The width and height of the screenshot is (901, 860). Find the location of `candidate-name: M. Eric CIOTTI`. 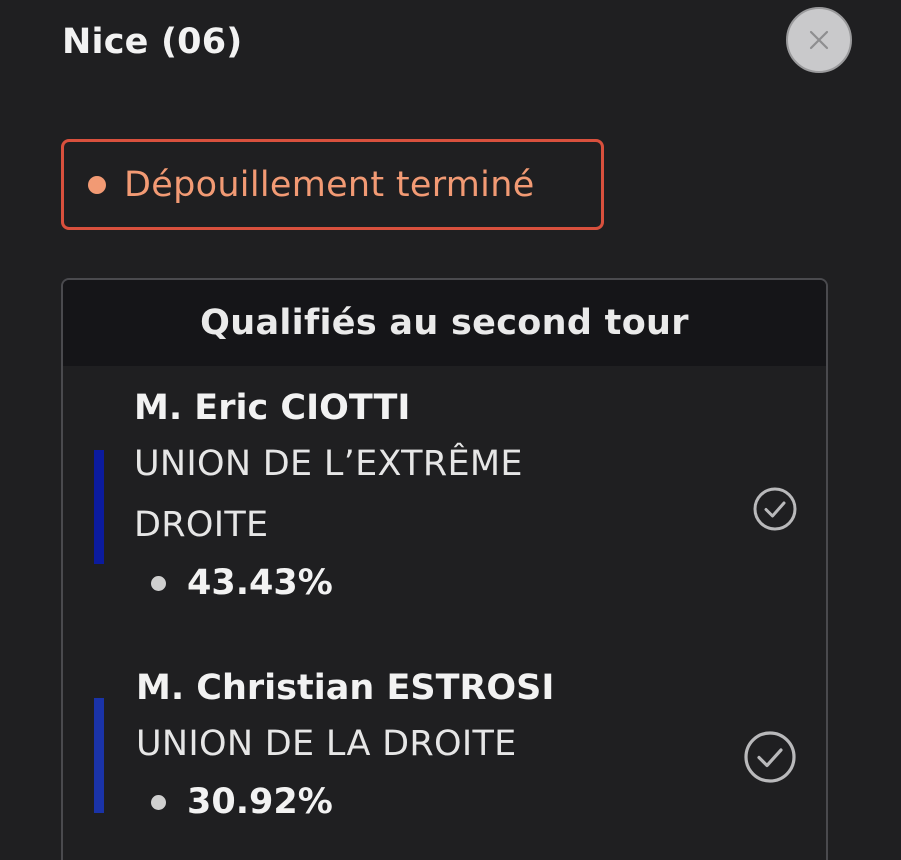

candidate-name: M. Eric CIOTTI is located at coordinates (272, 408).